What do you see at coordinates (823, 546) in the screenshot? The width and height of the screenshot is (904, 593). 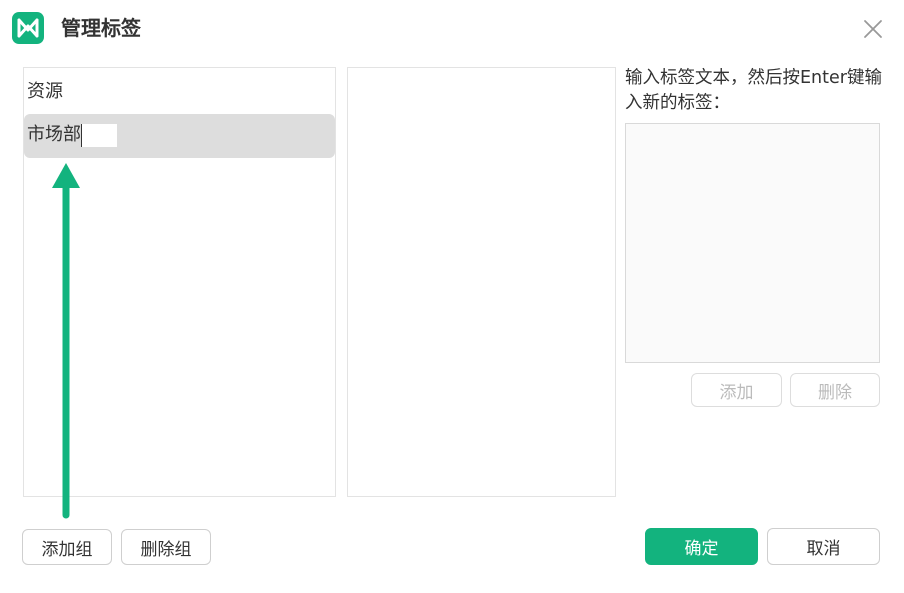 I see `cancel-button: 取消` at bounding box center [823, 546].